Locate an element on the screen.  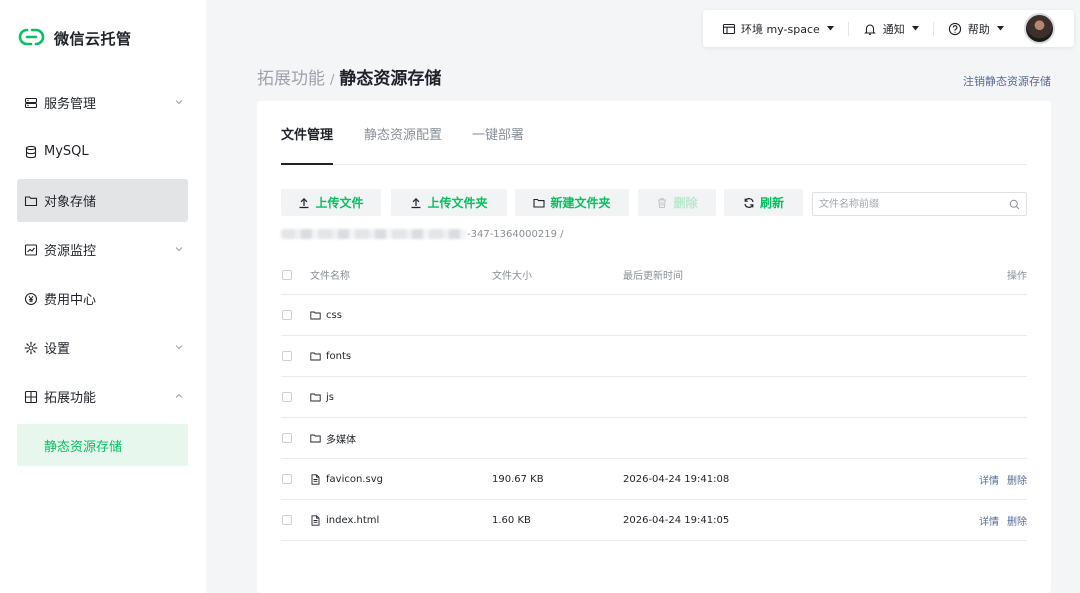
brand: 微信云托管 is located at coordinates (75, 38).